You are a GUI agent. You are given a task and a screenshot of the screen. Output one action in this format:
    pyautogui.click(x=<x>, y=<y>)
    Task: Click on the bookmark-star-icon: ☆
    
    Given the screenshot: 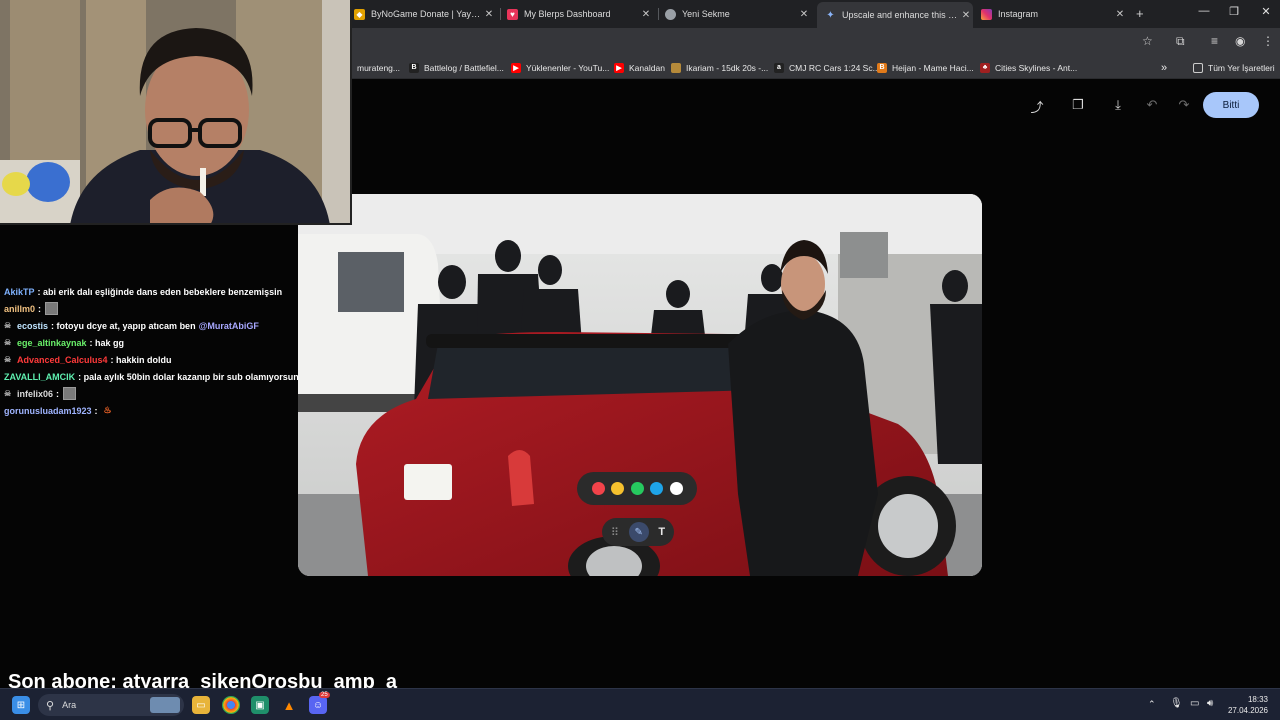 What is the action you would take?
    pyautogui.click(x=1147, y=41)
    